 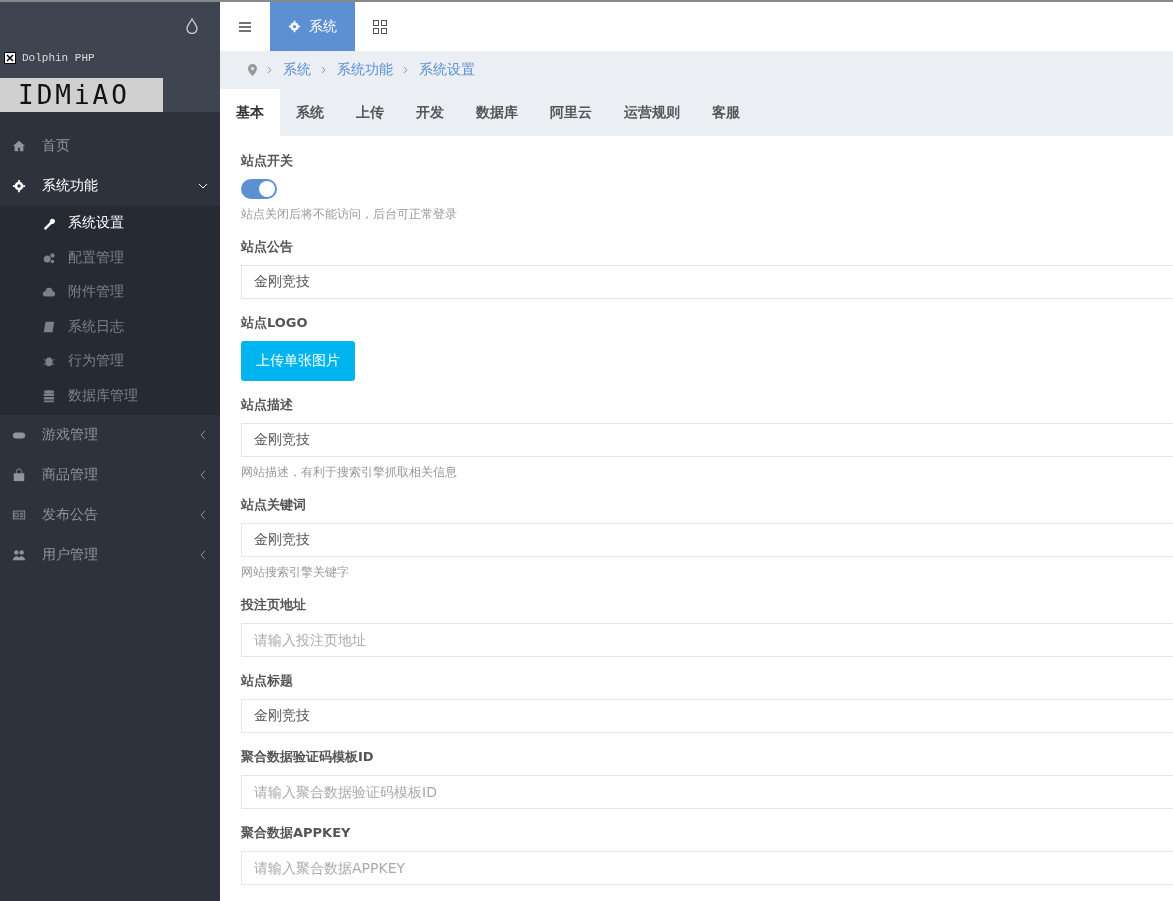 What do you see at coordinates (349, 214) in the screenshot?
I see `help-text: 站点关闭后将不能访问，后台可正常登录` at bounding box center [349, 214].